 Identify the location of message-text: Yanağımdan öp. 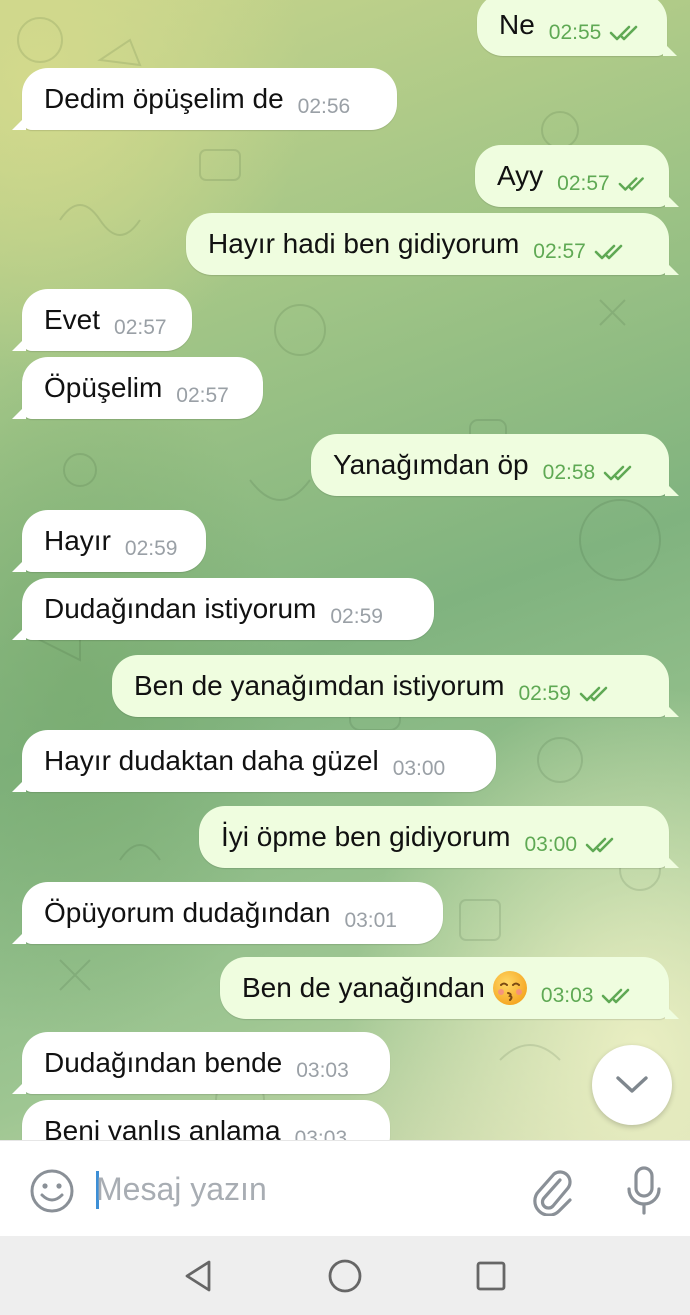
(431, 464).